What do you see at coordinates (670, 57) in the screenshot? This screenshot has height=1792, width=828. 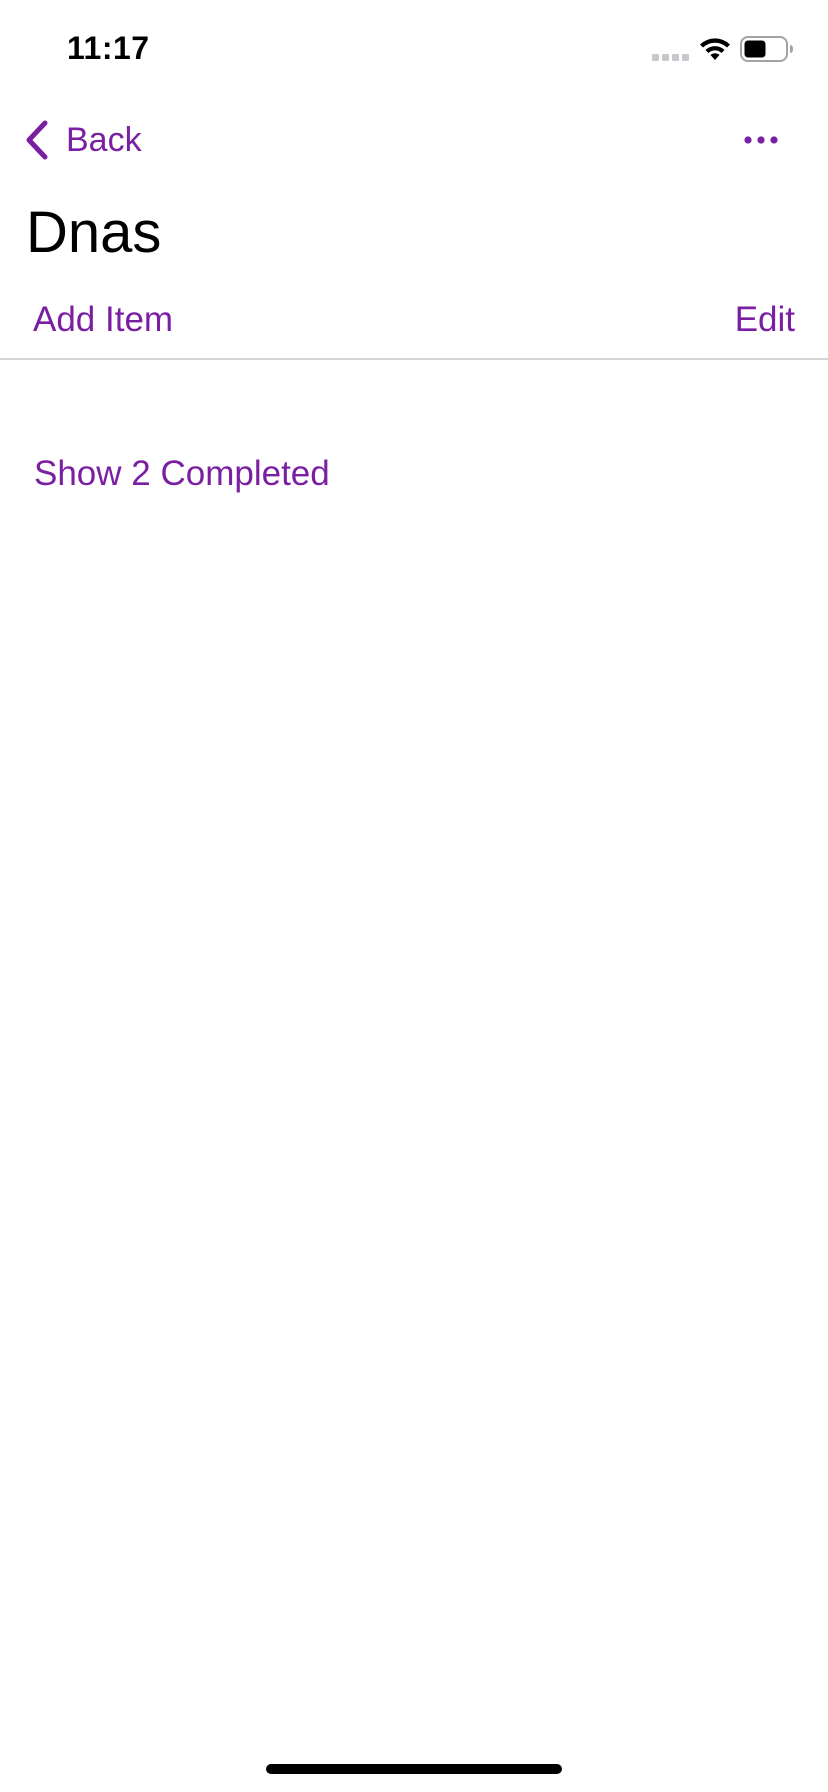 I see `cellular-signal-icon` at bounding box center [670, 57].